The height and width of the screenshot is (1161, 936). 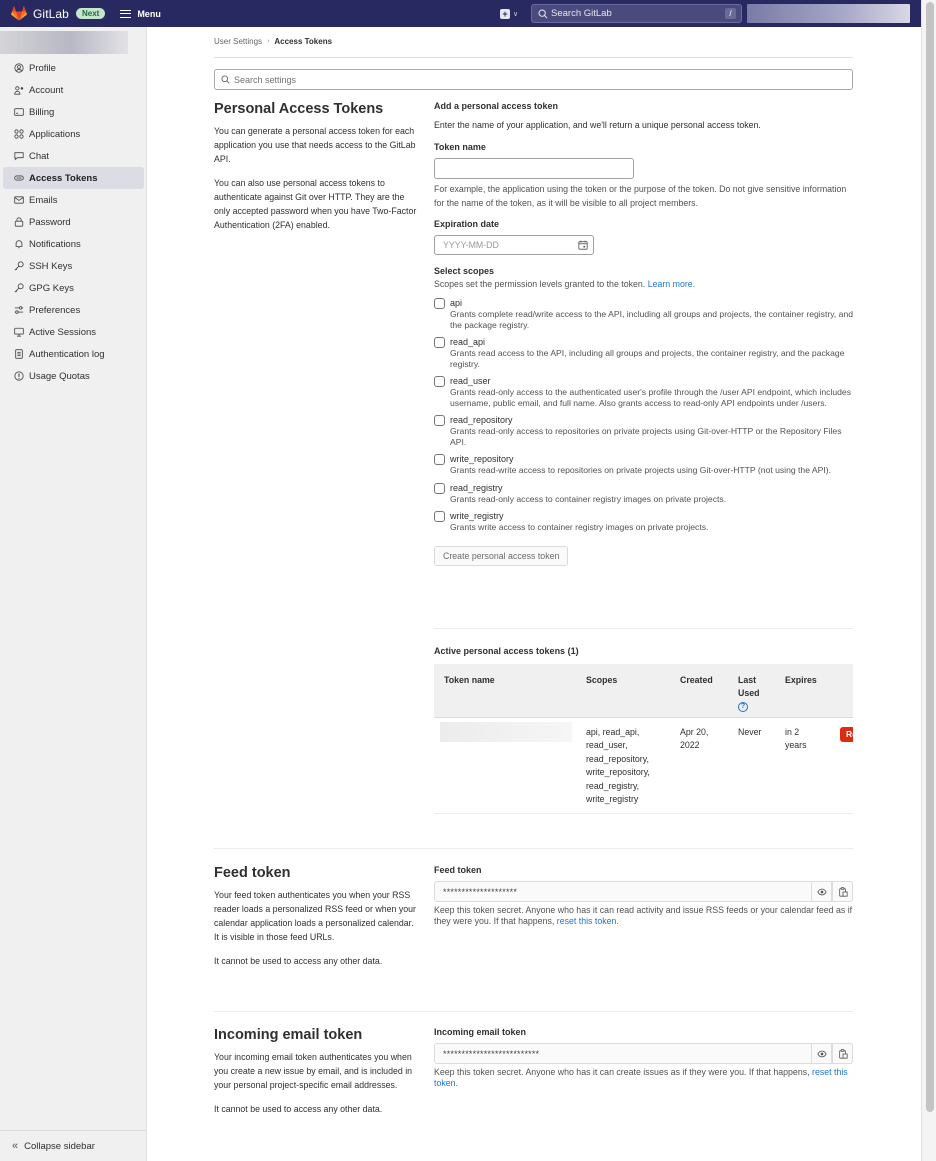 I want to click on menu-button: Menu, so click(x=140, y=14).